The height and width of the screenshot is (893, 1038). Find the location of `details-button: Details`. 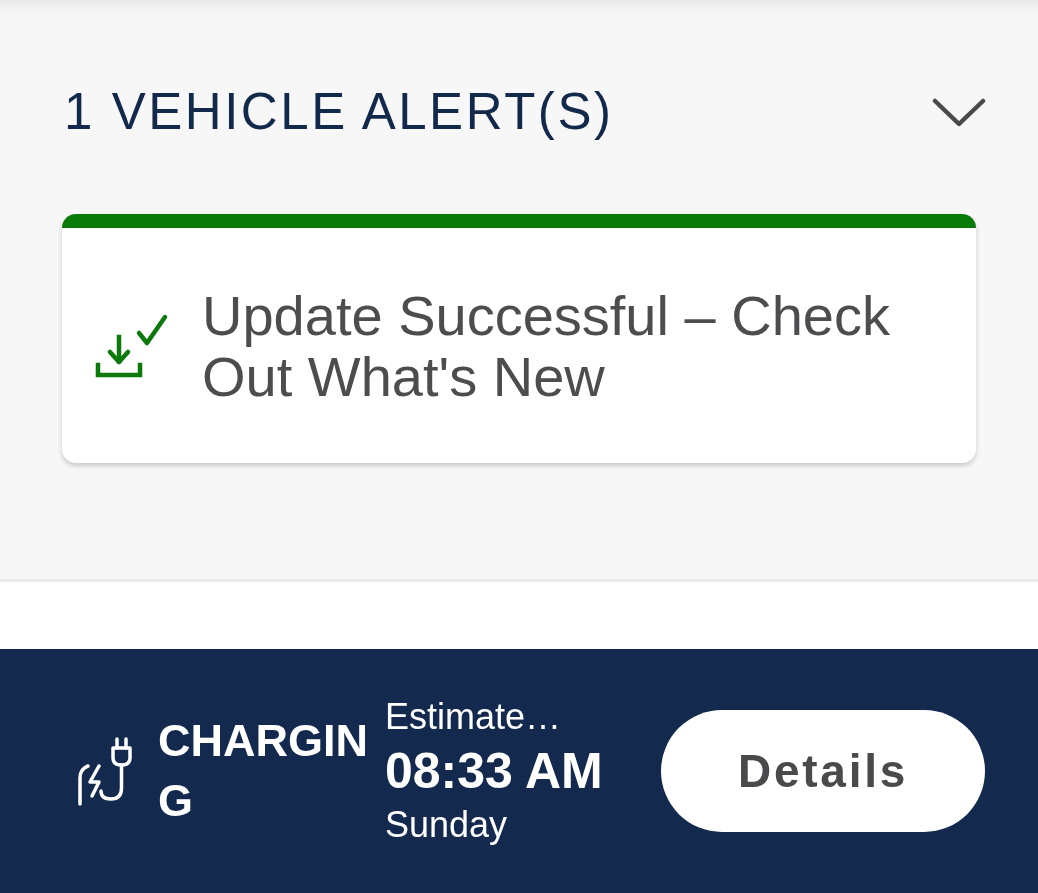

details-button: Details is located at coordinates (823, 771).